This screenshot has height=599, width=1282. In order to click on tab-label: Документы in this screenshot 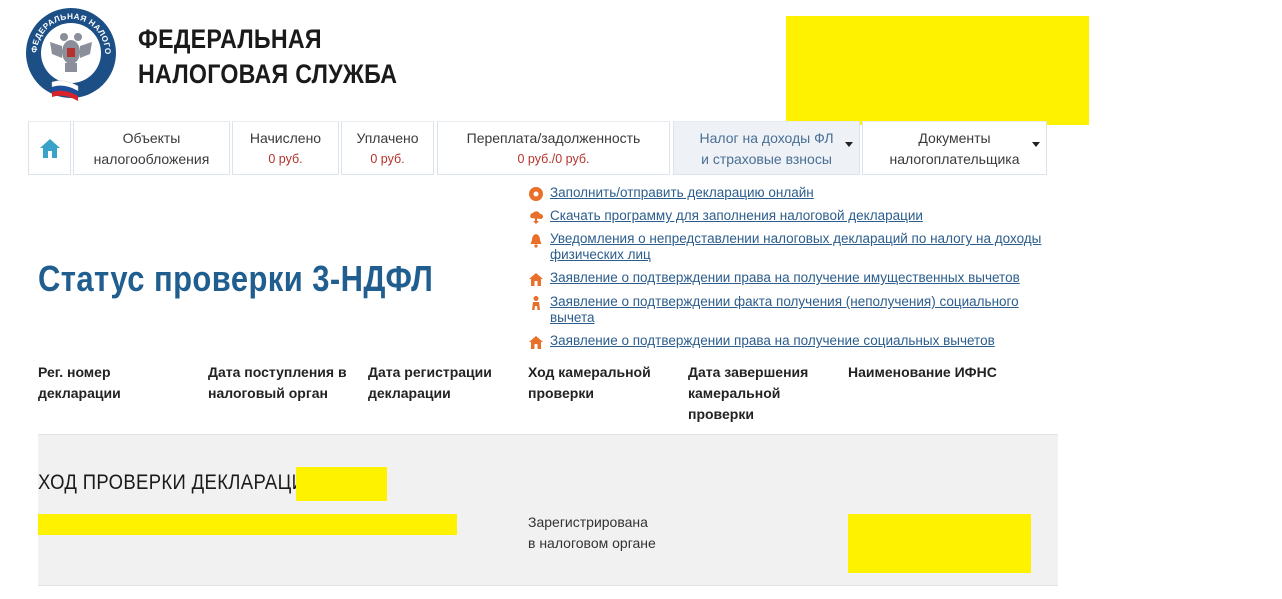, I will do `click(954, 138)`.